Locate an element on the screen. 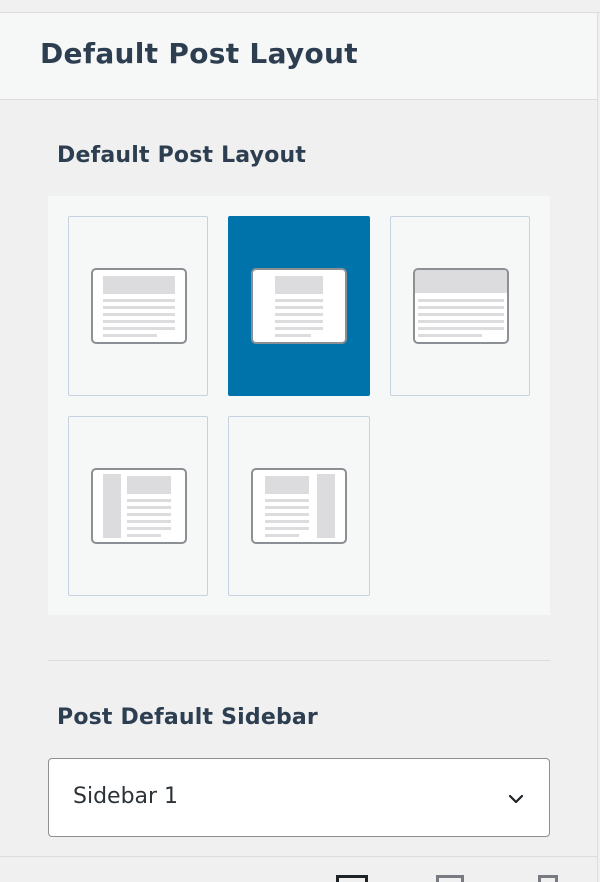 Image resolution: width=600 pixels, height=882 pixels. panel-header: Default Post Layout is located at coordinates (299, 56).